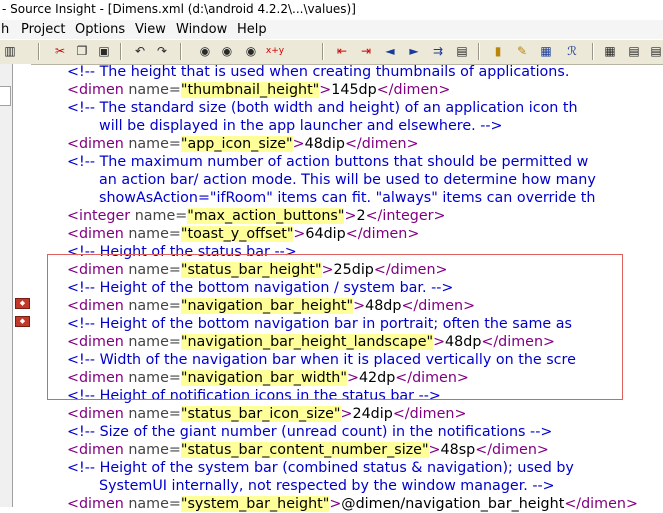 The height and width of the screenshot is (513, 663). Describe the element at coordinates (227, 51) in the screenshot. I see `find-next-icon: ◉` at that location.